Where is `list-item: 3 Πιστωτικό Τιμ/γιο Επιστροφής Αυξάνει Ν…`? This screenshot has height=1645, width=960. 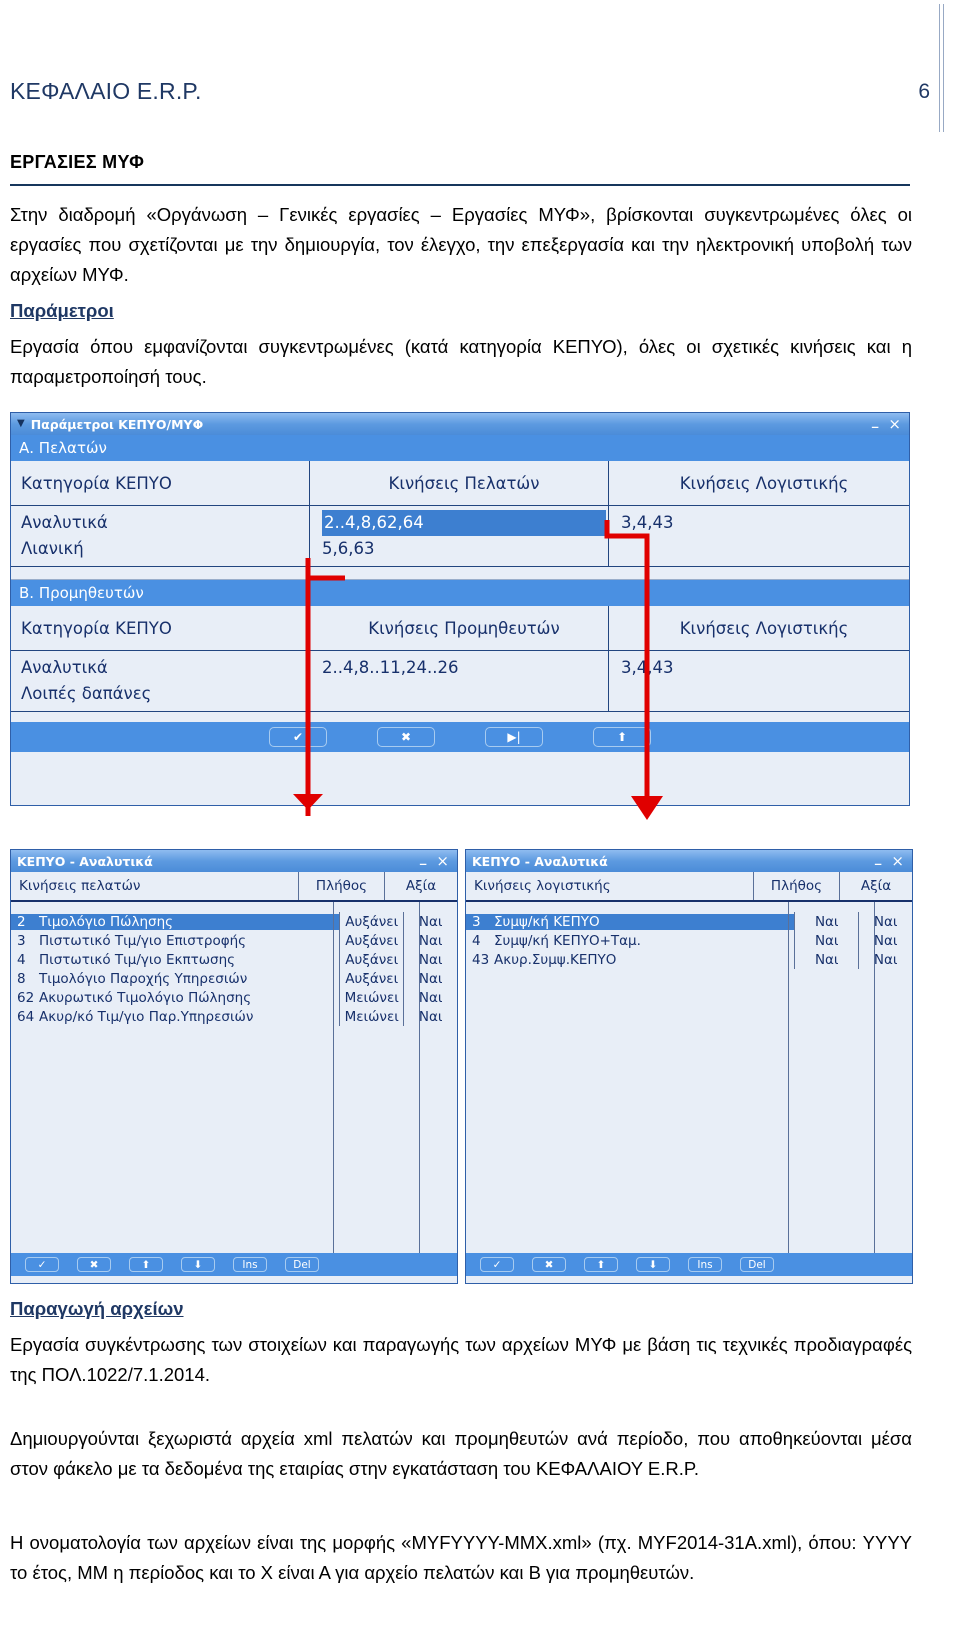
list-item: 3 Πιστωτικό Τιμ/γιο Επιστροφής Αυξάνει Ν… is located at coordinates (234, 940).